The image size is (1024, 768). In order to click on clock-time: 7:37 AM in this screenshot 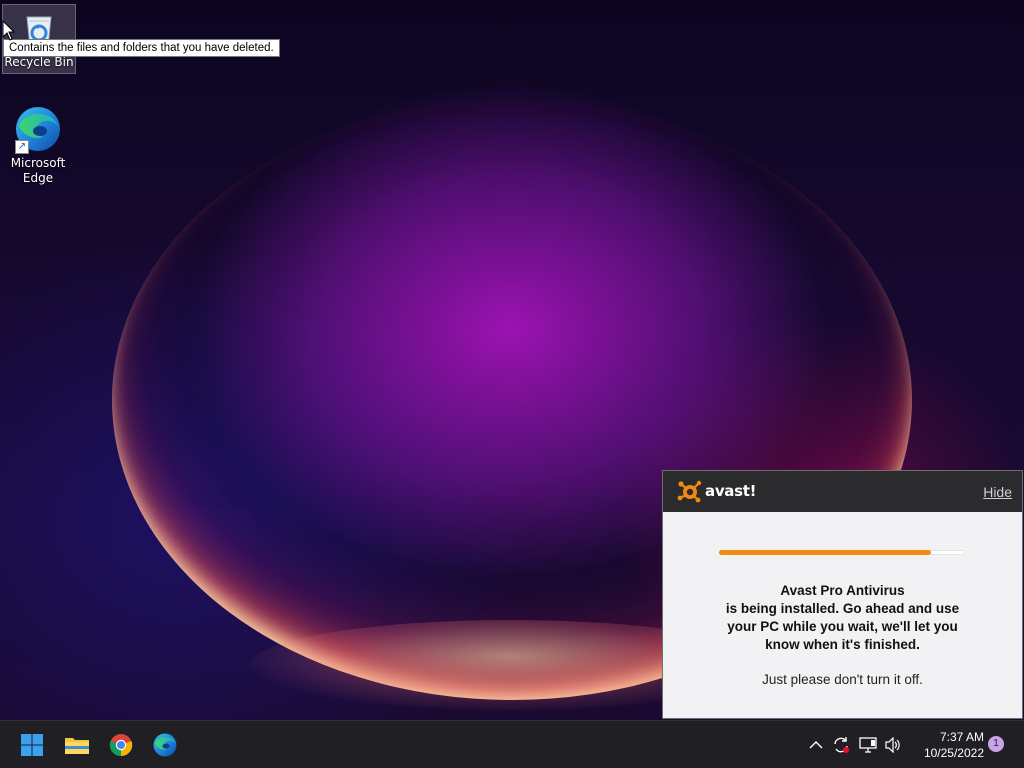, I will do `click(961, 737)`.